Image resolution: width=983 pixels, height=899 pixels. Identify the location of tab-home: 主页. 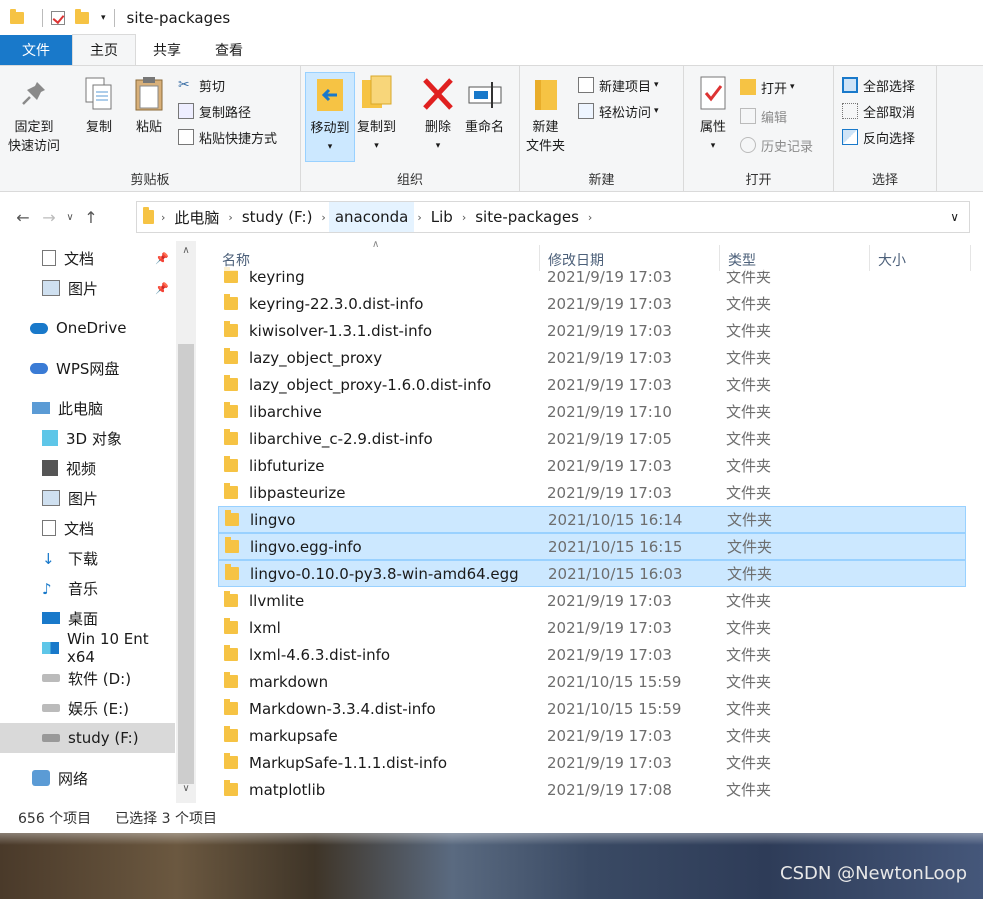
(104, 49).